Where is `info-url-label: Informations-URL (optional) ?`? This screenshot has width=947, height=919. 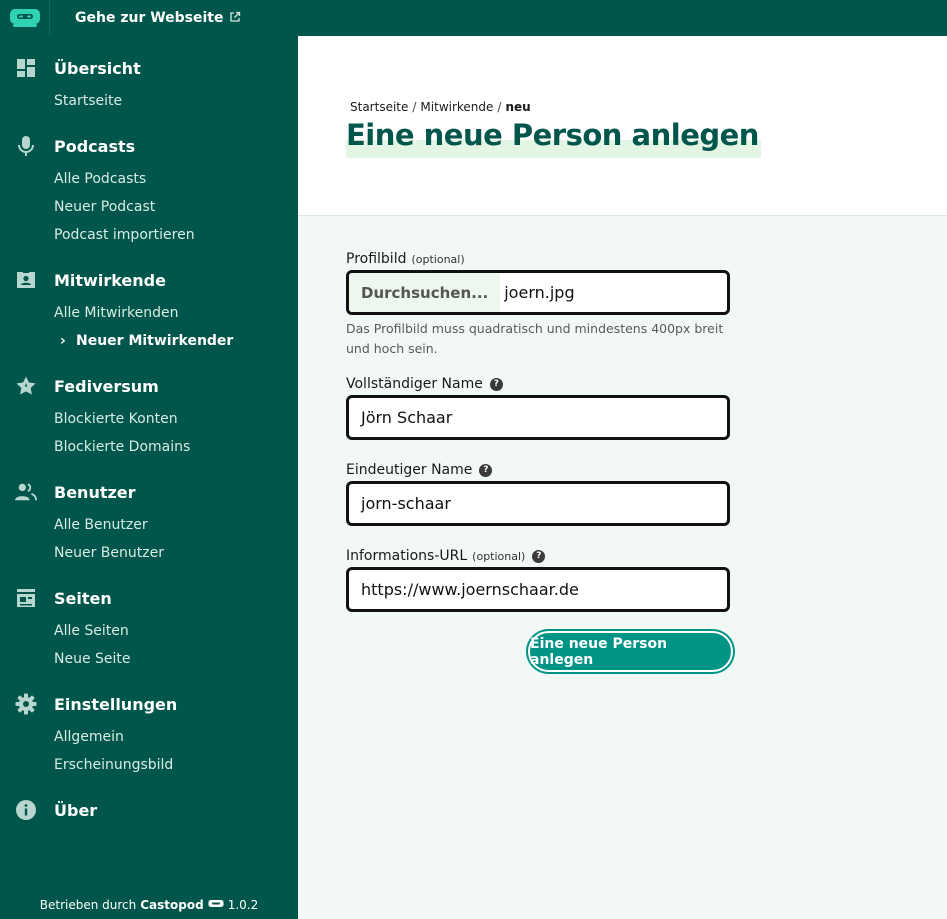
info-url-label: Informations-URL (optional) ? is located at coordinates (446, 556).